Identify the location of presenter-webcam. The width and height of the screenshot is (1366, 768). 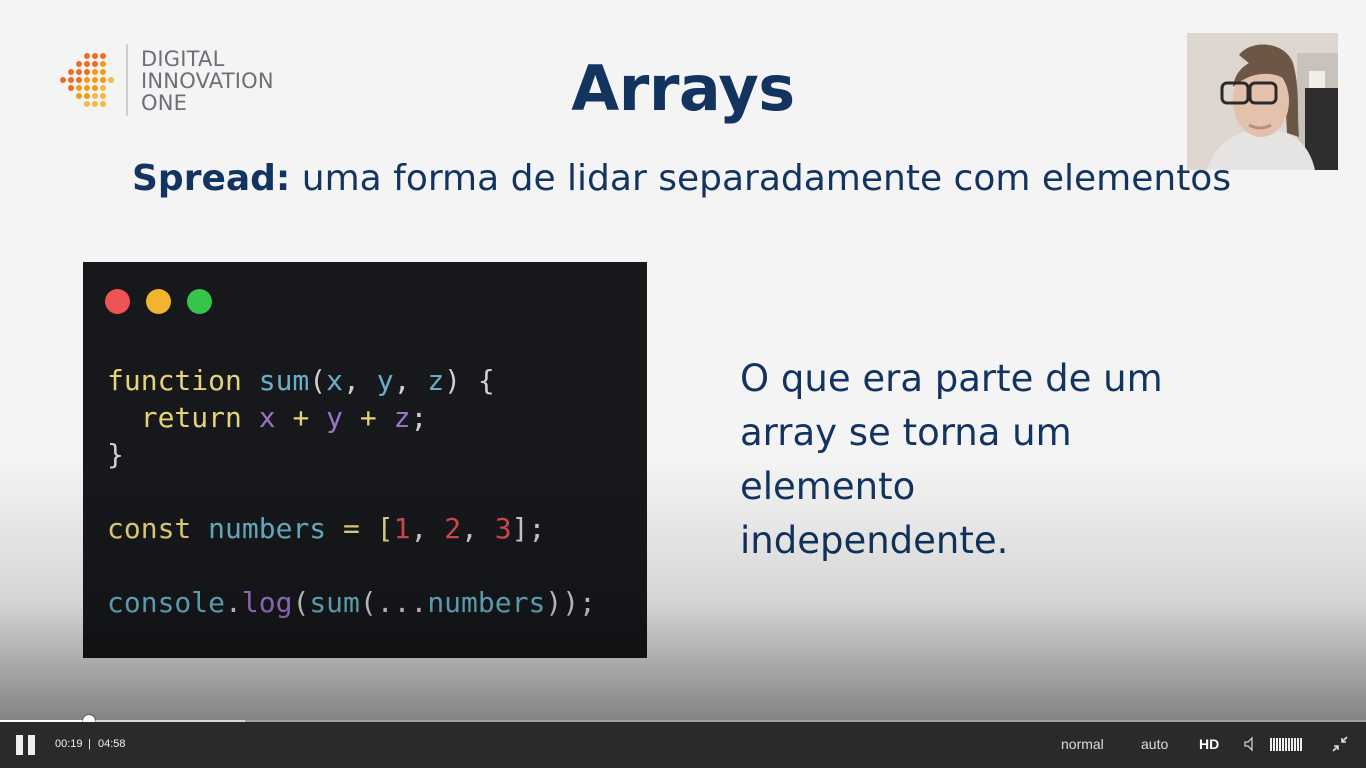
(1262, 101).